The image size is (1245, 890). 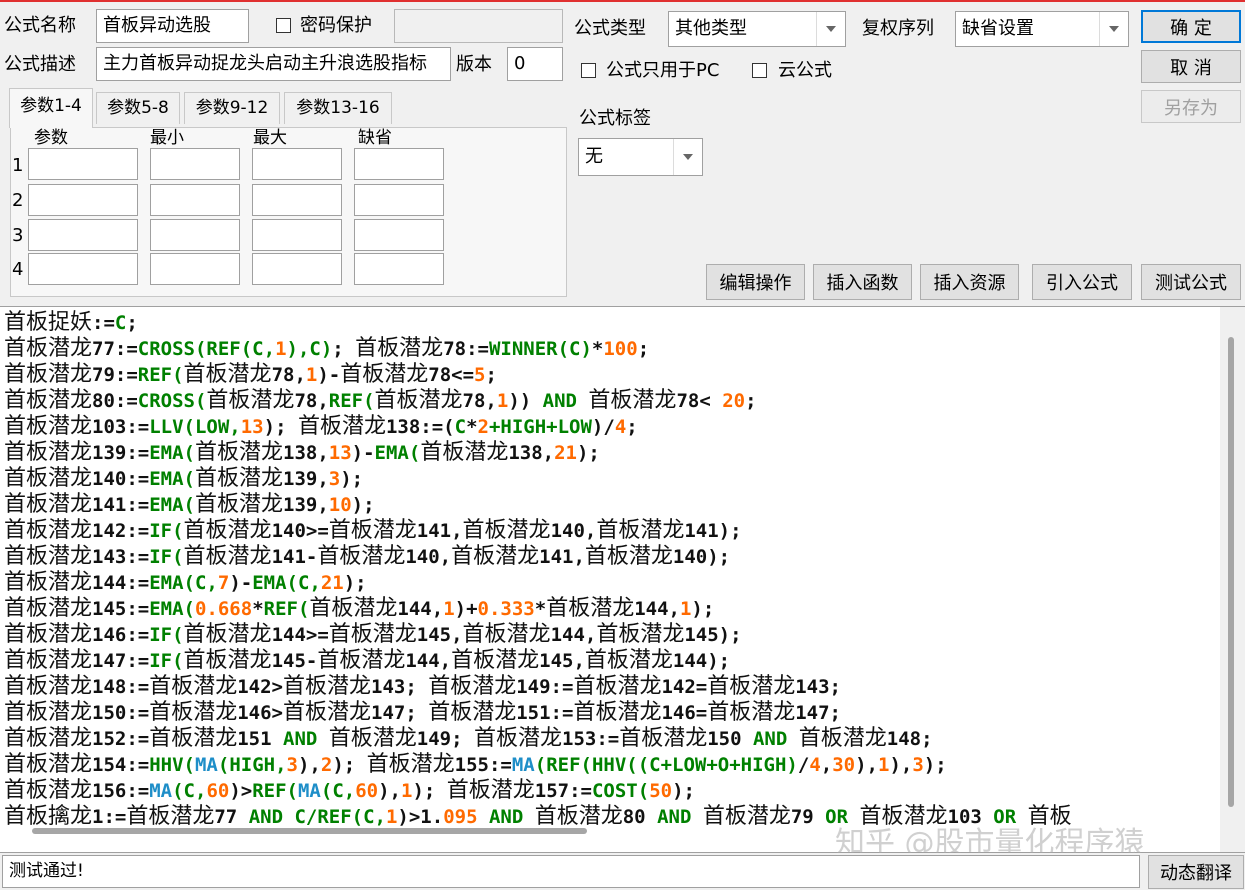 What do you see at coordinates (711, 28) in the screenshot?
I see `formula-type-value: 其他类型` at bounding box center [711, 28].